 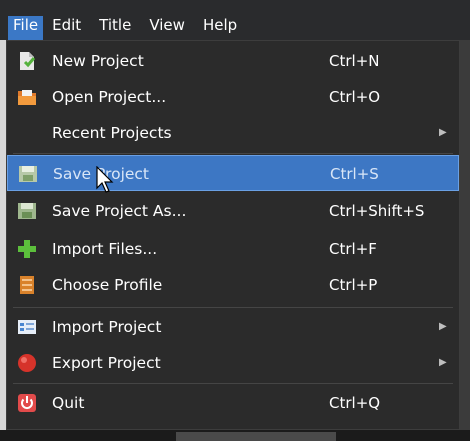 I want to click on menu-item-save-project-as: Save Project As... Ctrl+Shift+S, so click(x=233, y=211).